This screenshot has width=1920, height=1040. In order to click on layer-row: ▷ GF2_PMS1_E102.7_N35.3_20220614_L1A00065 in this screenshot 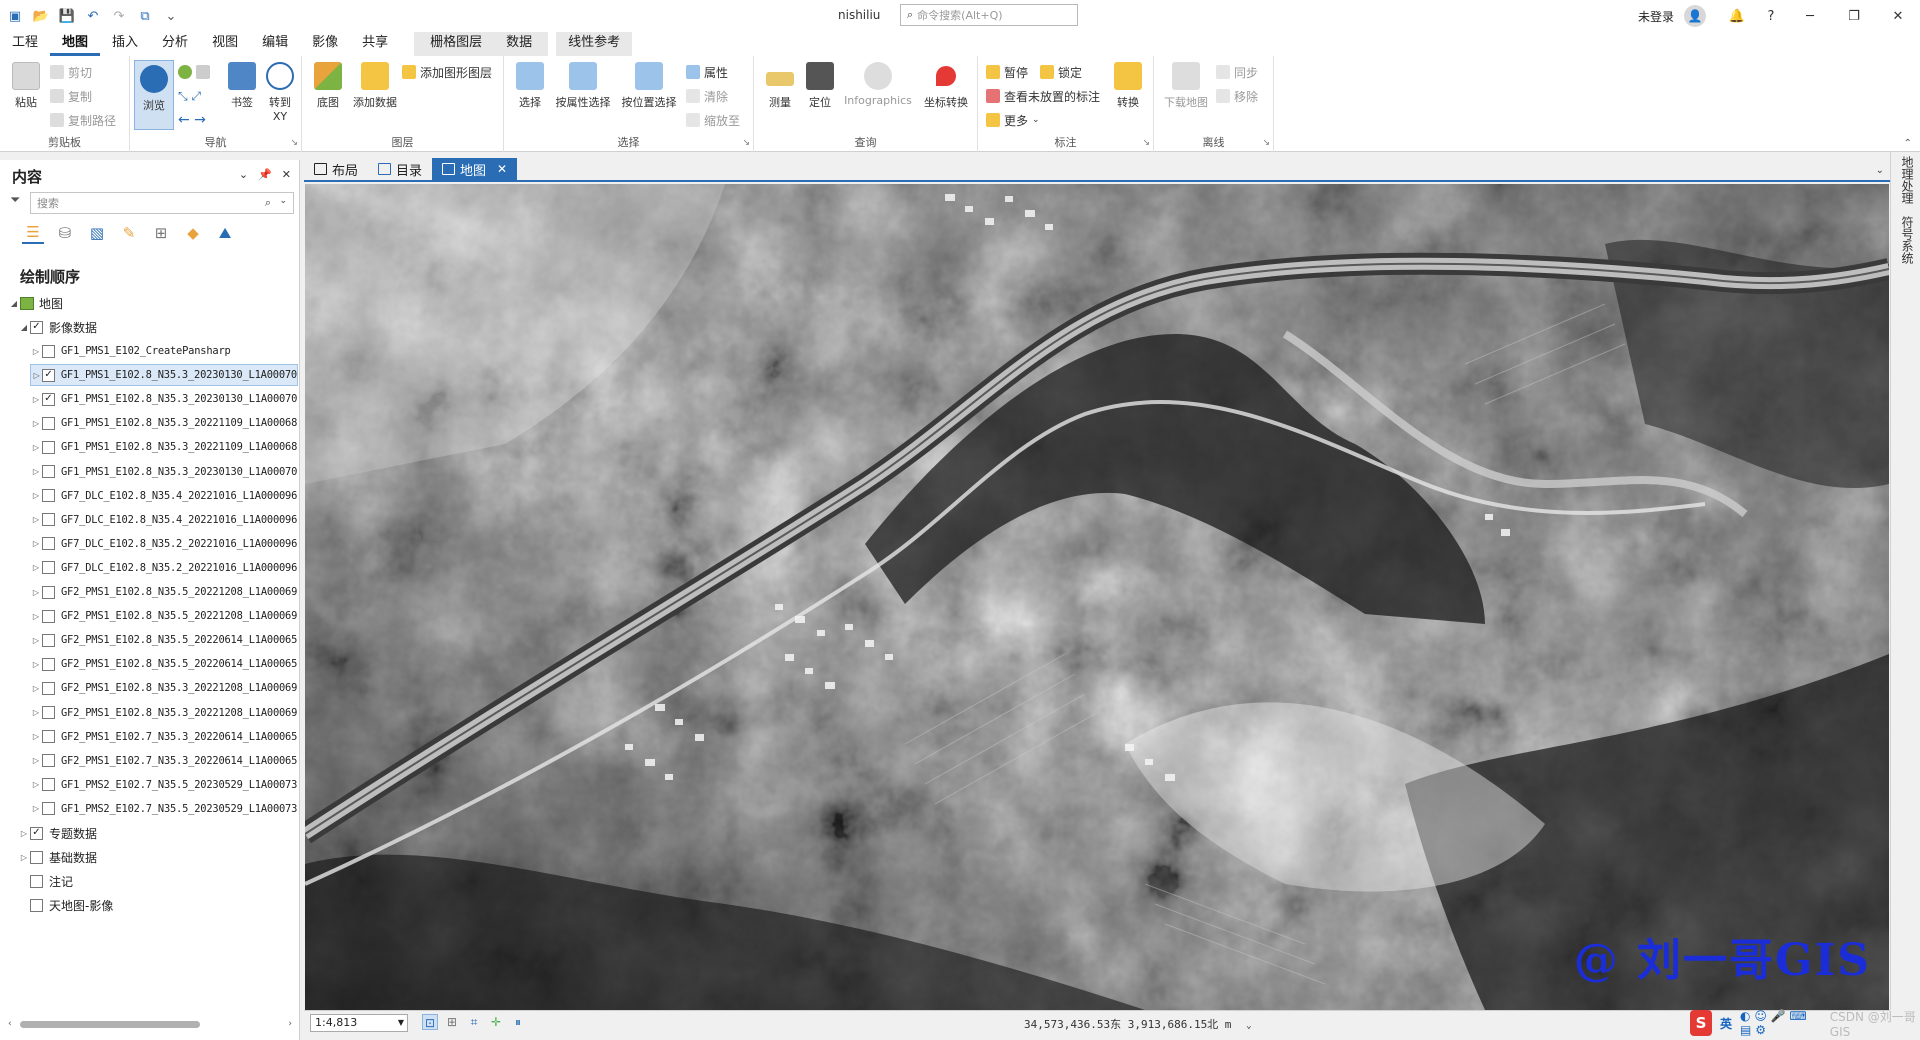, I will do `click(164, 761)`.